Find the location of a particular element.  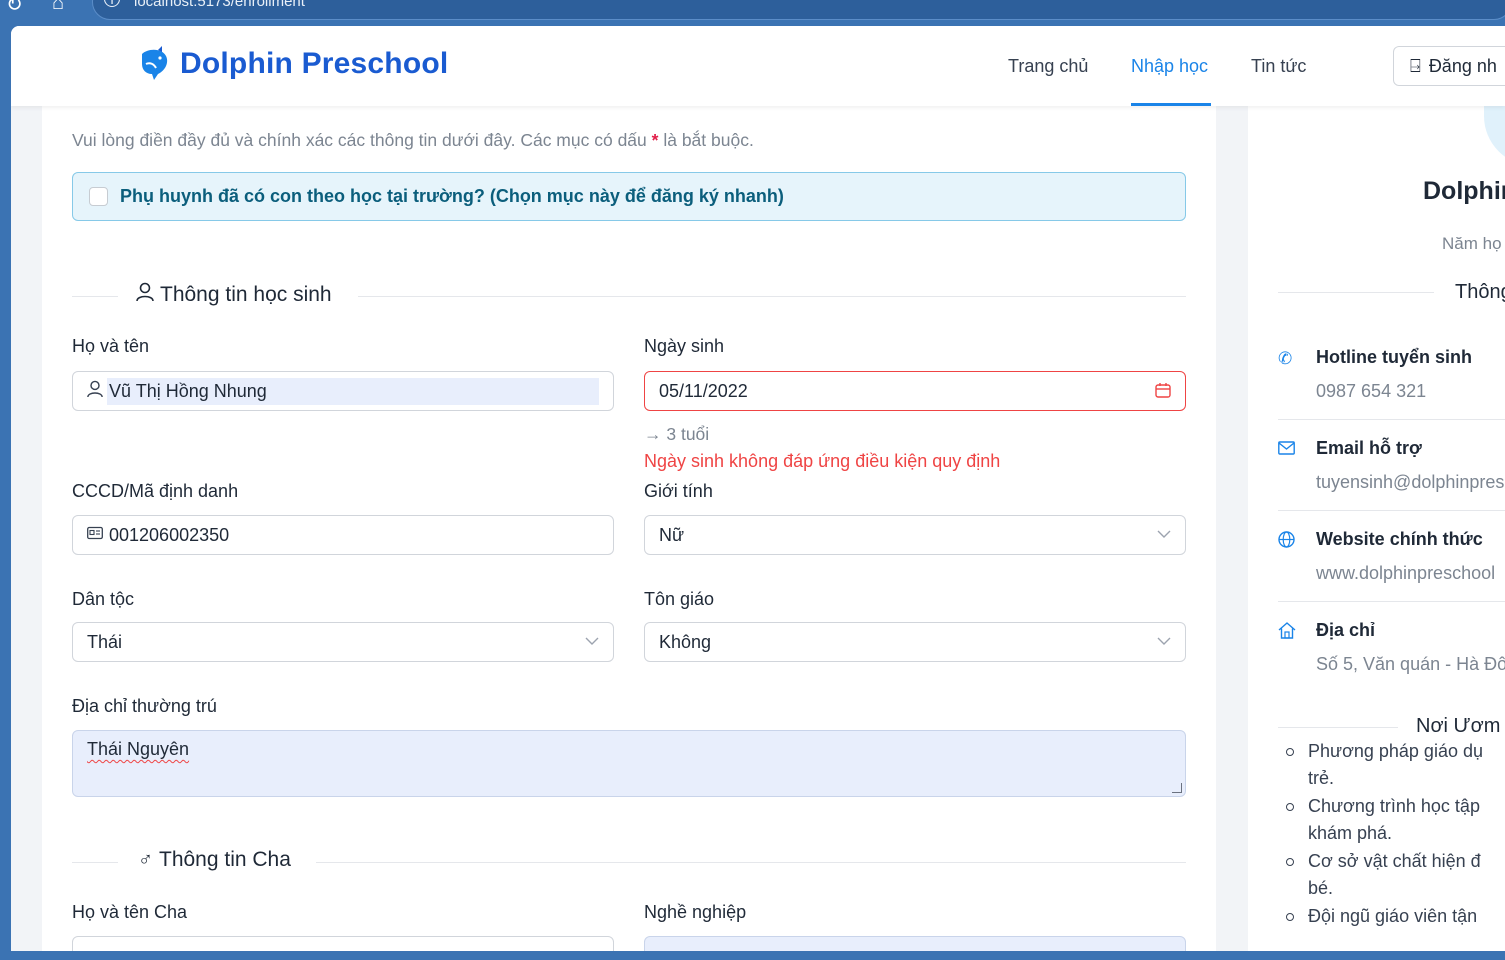

contact-value: Số 5, Văn quán - Hà Đô is located at coordinates (1410, 664).